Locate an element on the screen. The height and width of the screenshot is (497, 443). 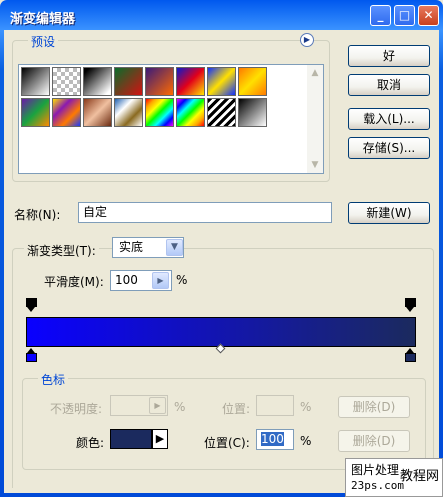
presets-menu-icon: ▶ is located at coordinates (307, 40).